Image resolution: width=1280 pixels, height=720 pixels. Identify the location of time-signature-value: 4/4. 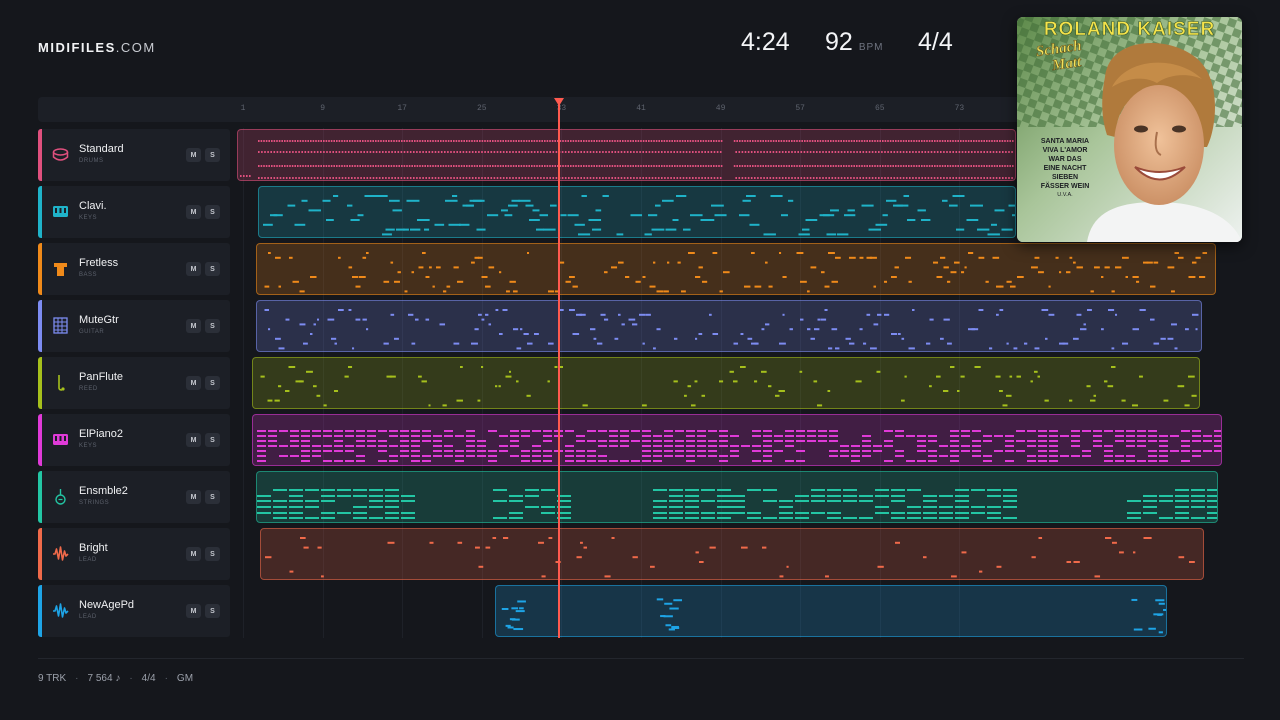
(935, 42).